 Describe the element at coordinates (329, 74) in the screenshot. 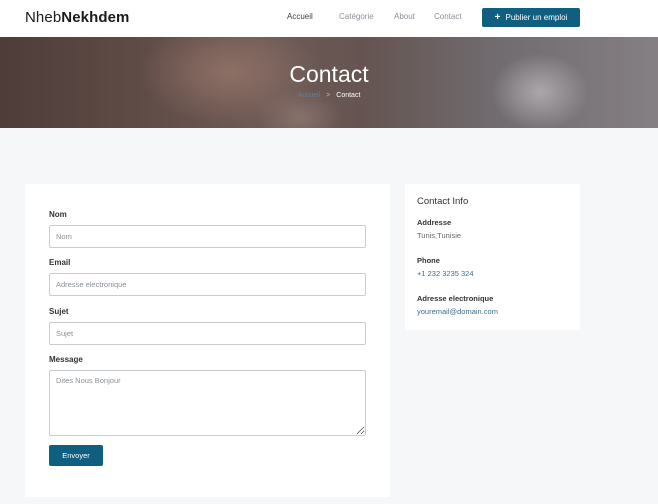

I see `page-title: Contact` at that location.